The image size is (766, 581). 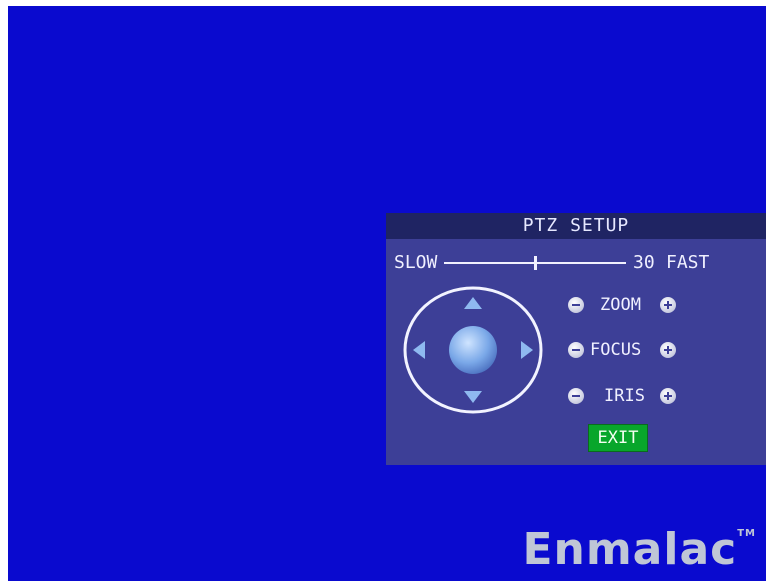 I want to click on speed-slider-thumb, so click(x=535, y=263).